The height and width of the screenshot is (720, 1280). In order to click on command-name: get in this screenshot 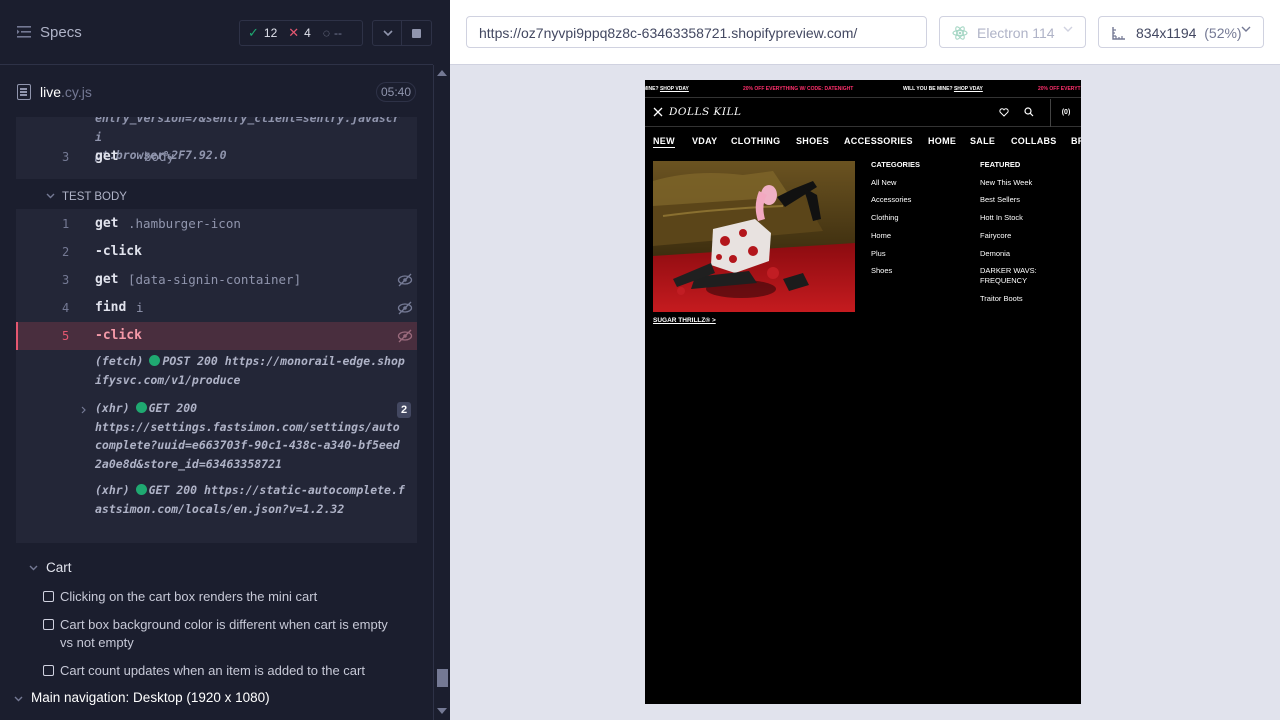, I will do `click(107, 279)`.